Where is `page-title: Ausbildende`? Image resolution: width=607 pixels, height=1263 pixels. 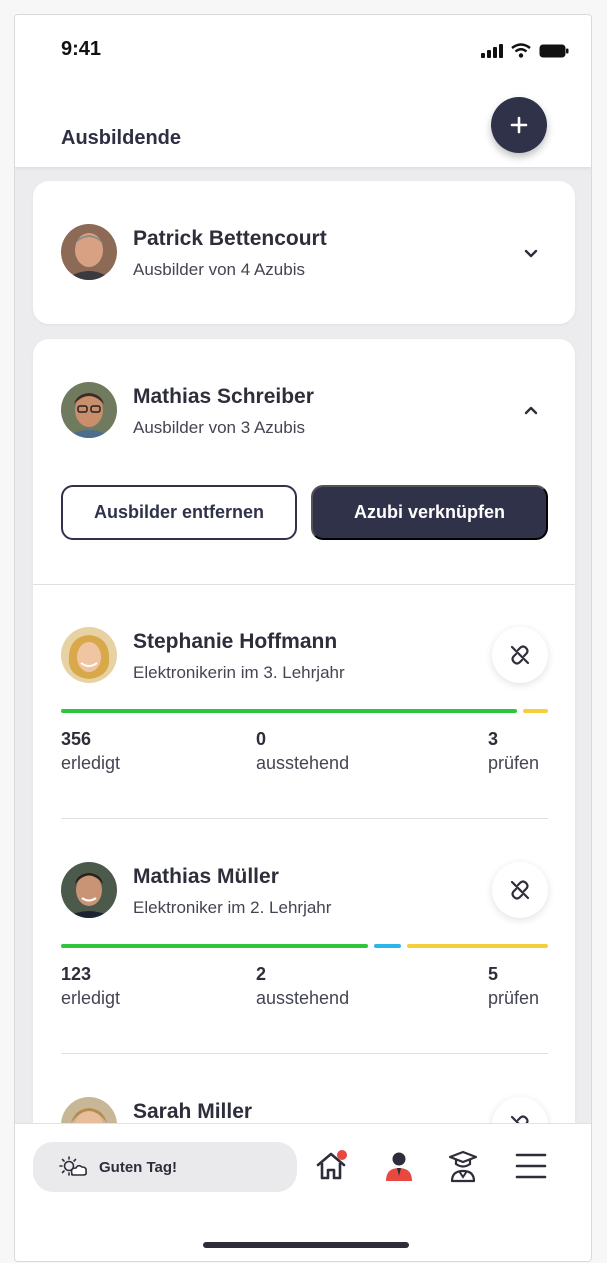 page-title: Ausbildende is located at coordinates (121, 138).